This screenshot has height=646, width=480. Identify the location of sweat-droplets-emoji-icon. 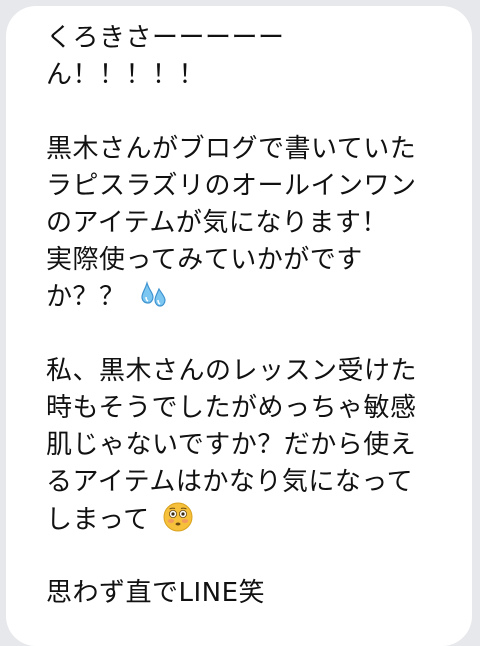
(153, 300).